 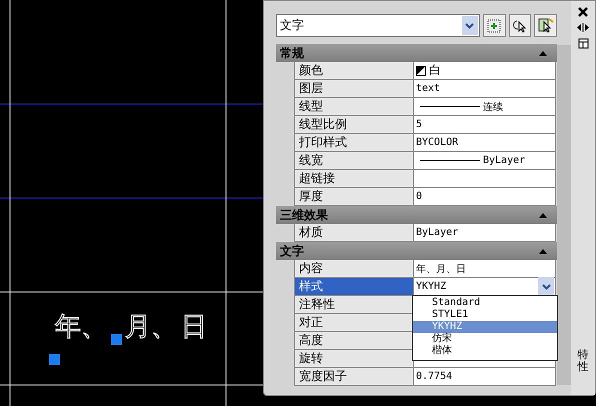 What do you see at coordinates (485, 125) in the screenshot?
I see `property-value: 5` at bounding box center [485, 125].